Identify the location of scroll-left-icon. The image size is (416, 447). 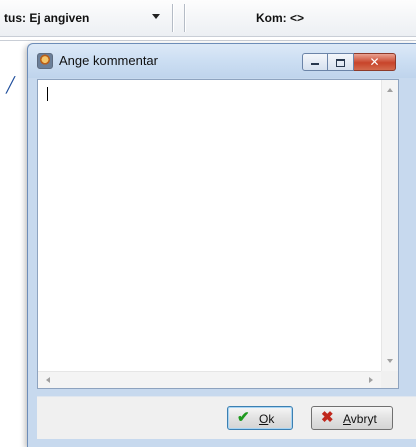
(48, 380).